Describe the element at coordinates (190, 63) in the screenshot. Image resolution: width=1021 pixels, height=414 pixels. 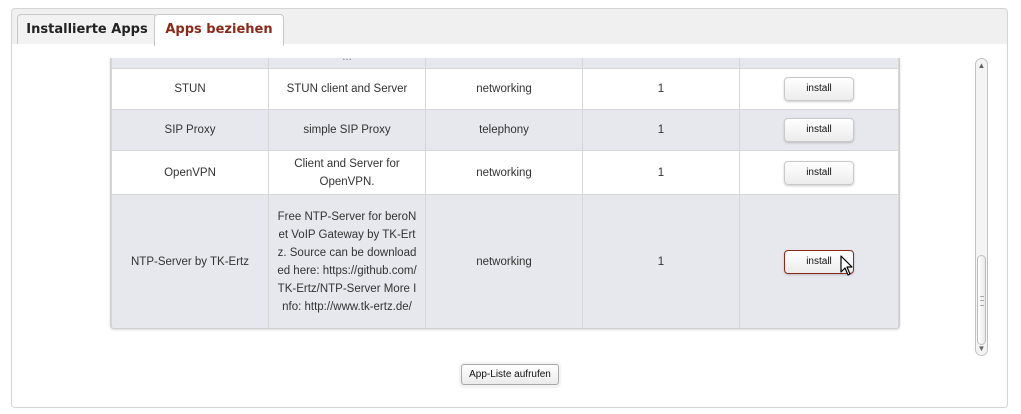
I see `cell-name` at that location.